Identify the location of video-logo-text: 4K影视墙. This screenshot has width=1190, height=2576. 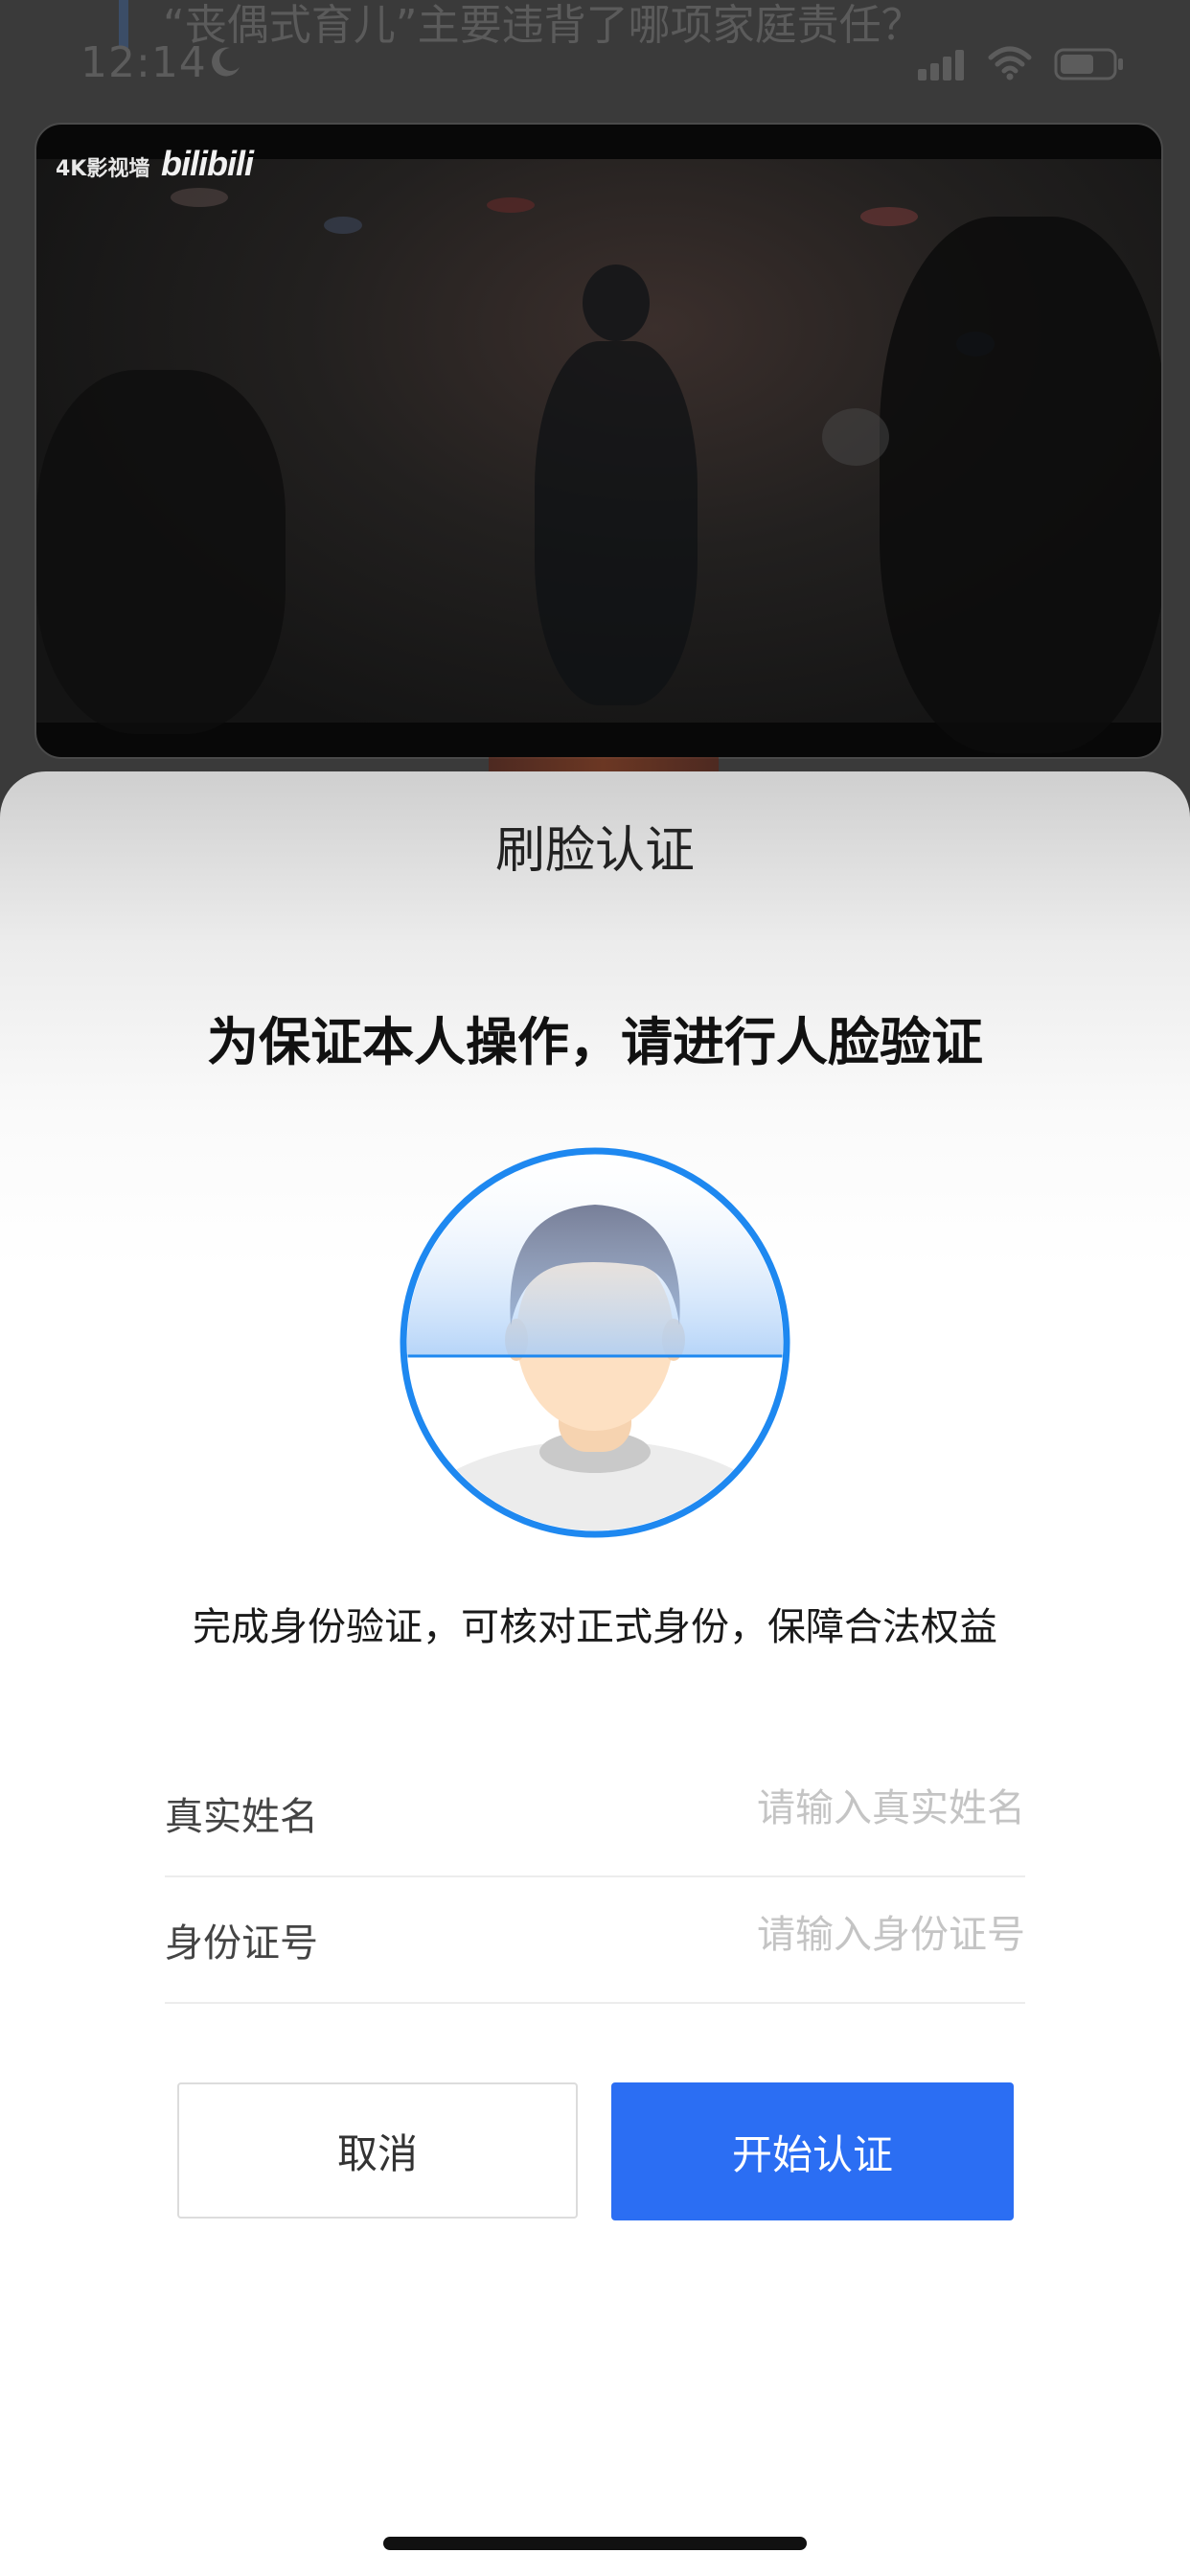
(103, 169).